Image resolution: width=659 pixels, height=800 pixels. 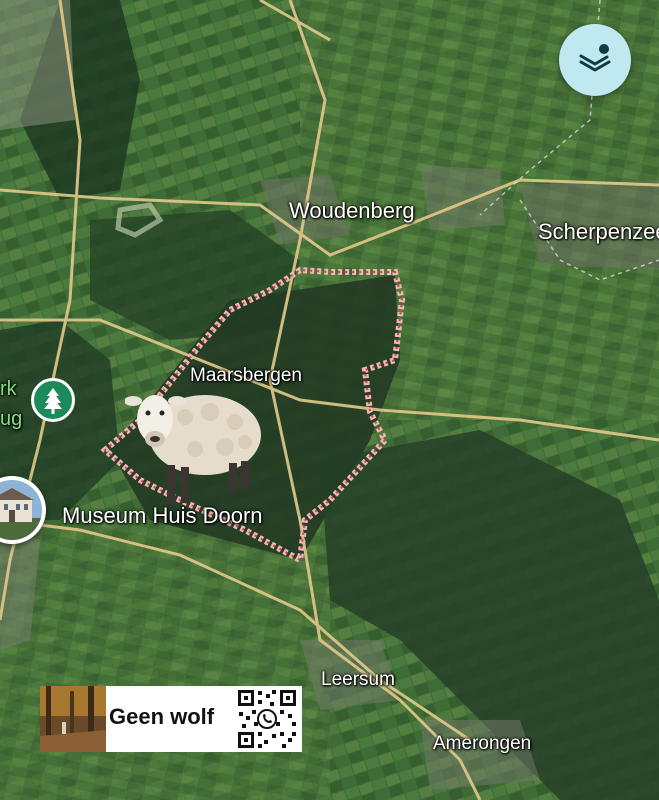 What do you see at coordinates (21, 510) in the screenshot?
I see `museum-photo` at bounding box center [21, 510].